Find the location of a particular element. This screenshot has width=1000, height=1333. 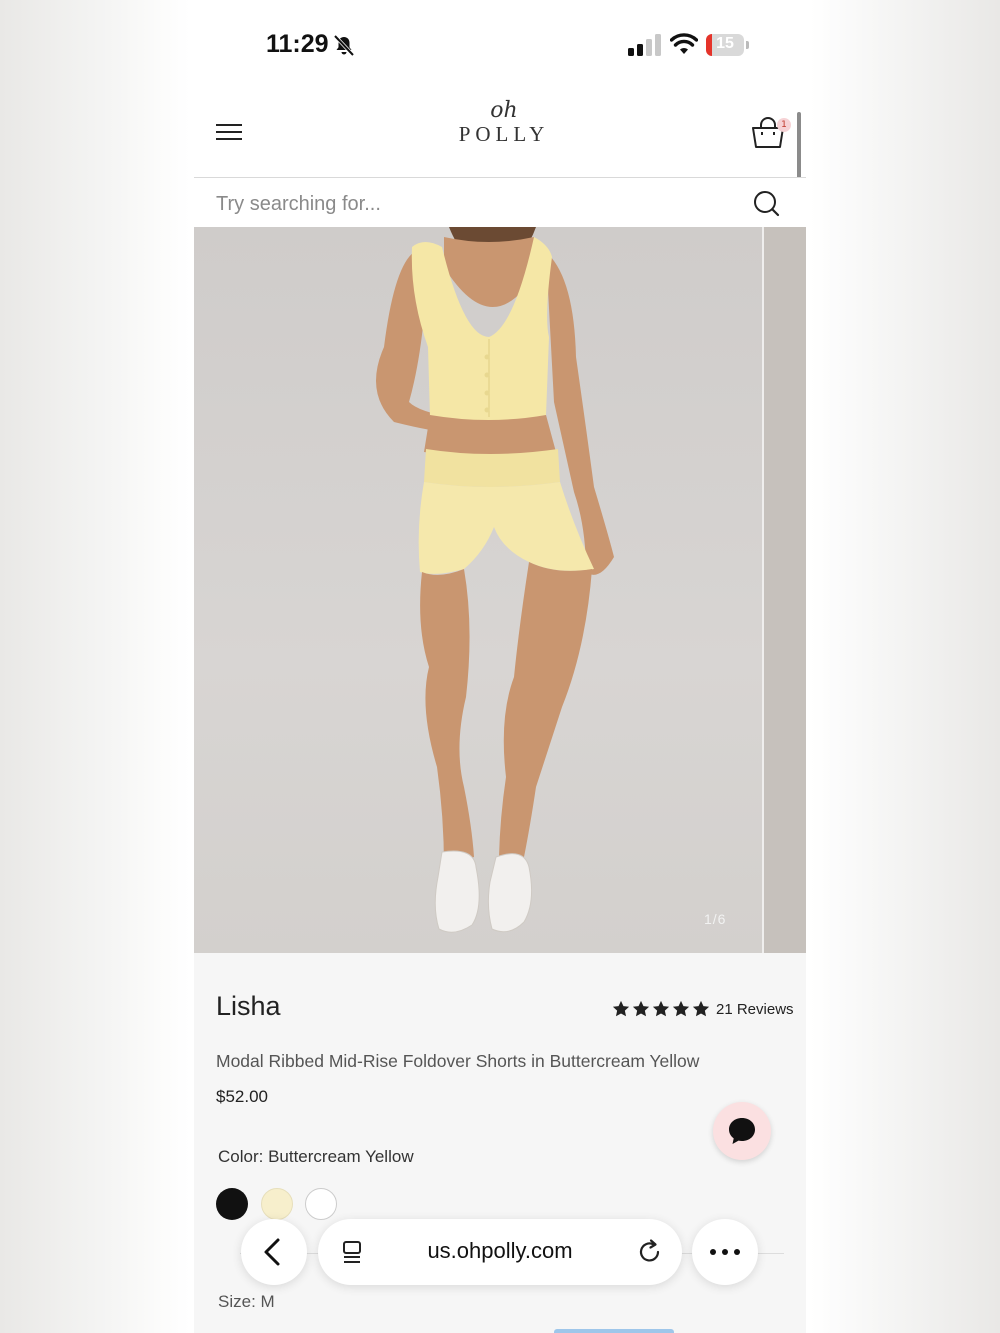

size-label: Size: M is located at coordinates (246, 1301).